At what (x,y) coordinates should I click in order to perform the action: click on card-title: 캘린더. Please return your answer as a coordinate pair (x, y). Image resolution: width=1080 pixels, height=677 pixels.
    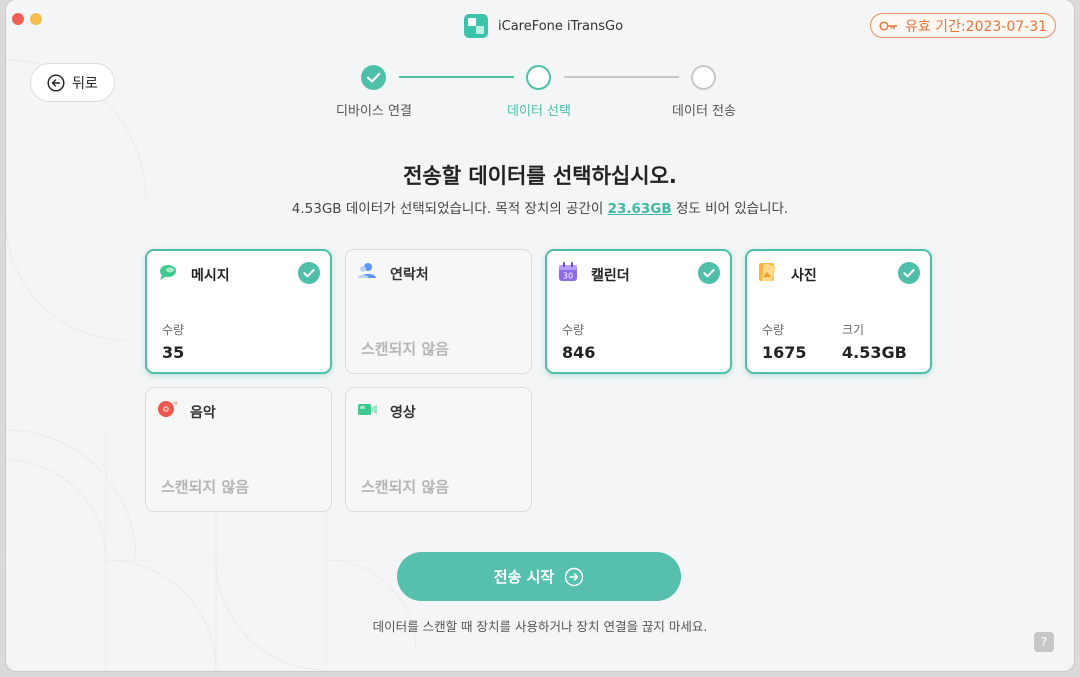
    Looking at the image, I should click on (610, 276).